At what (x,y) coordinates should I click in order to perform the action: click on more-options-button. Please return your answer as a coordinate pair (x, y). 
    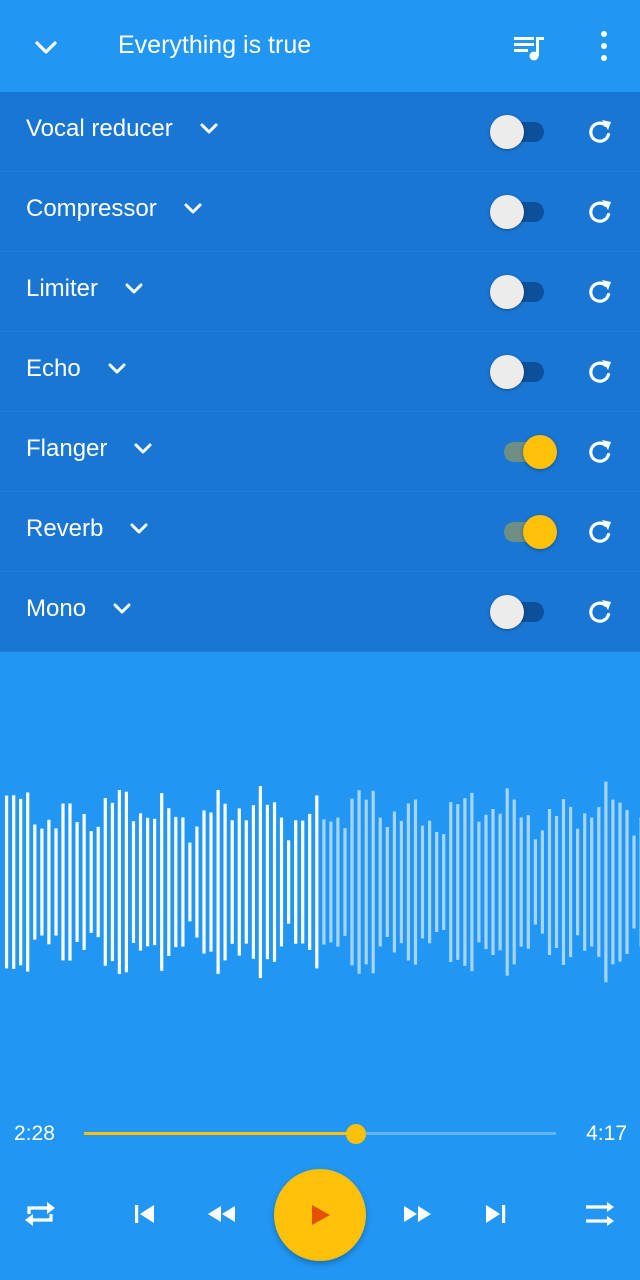
    Looking at the image, I should click on (604, 46).